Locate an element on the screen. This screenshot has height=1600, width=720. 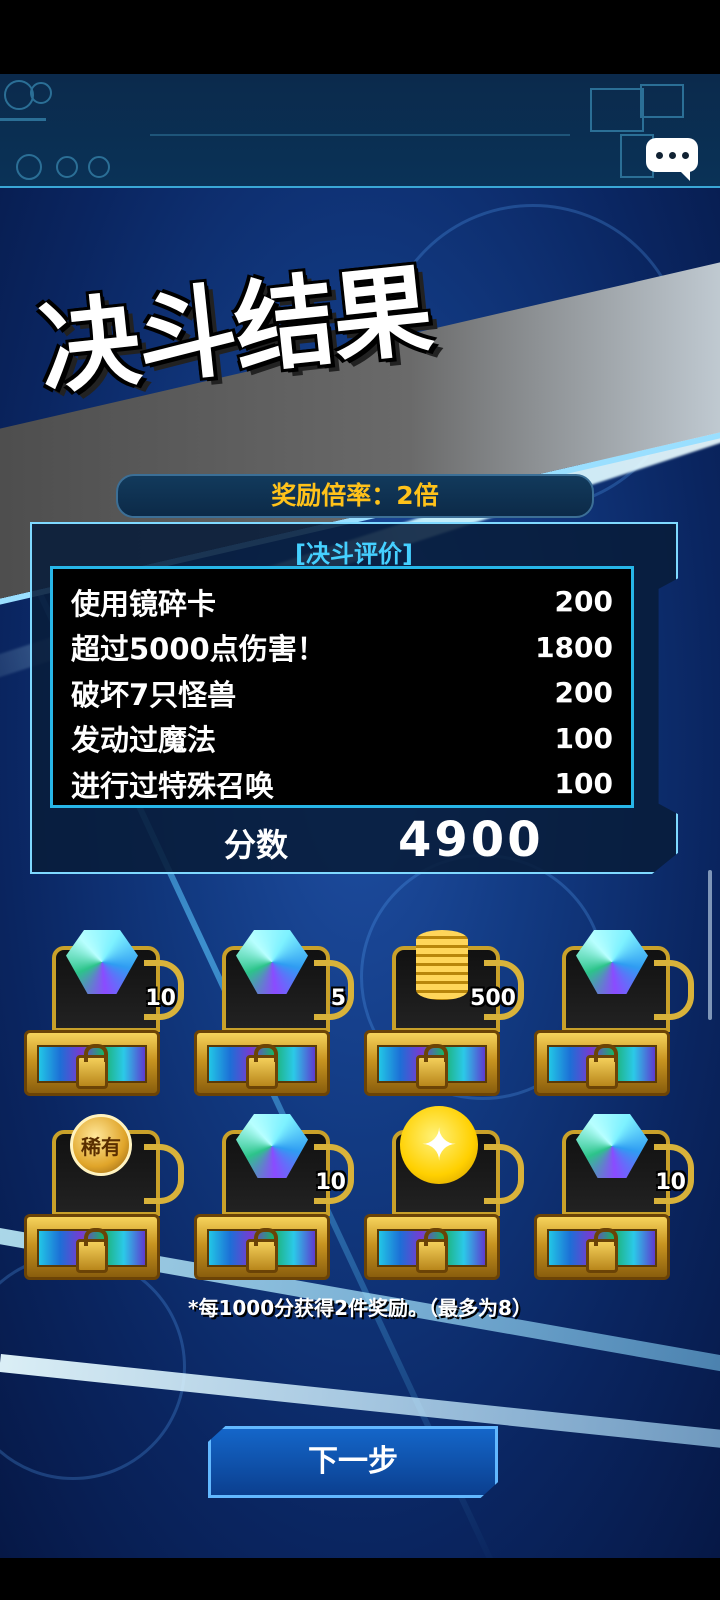
evaluation-row: 破坏7只怪兽 200 is located at coordinates (342, 693).